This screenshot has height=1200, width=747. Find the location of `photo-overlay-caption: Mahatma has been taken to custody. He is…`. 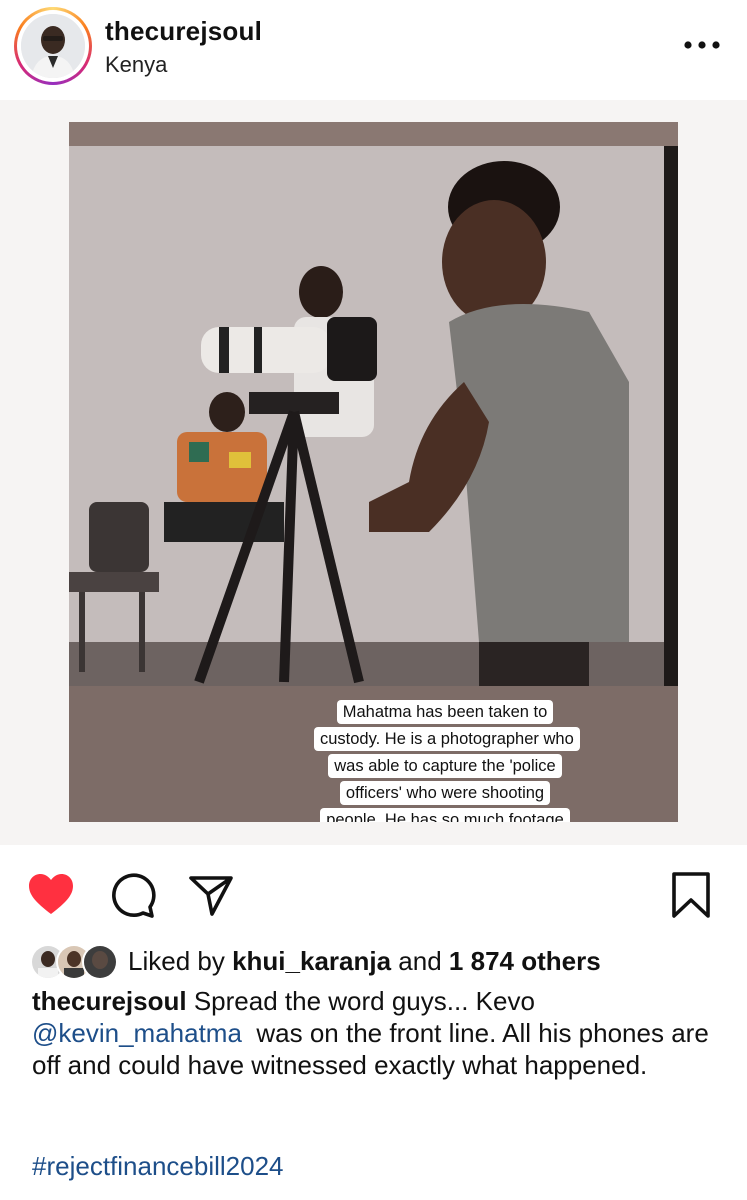

photo-overlay-caption: Mahatma has been taken to custody. He is… is located at coordinates (447, 760).